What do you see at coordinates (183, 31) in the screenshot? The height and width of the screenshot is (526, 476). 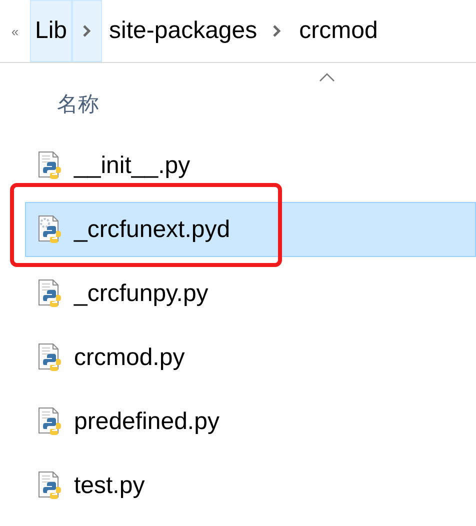 I see `breadcrumb-item: site-packages` at bounding box center [183, 31].